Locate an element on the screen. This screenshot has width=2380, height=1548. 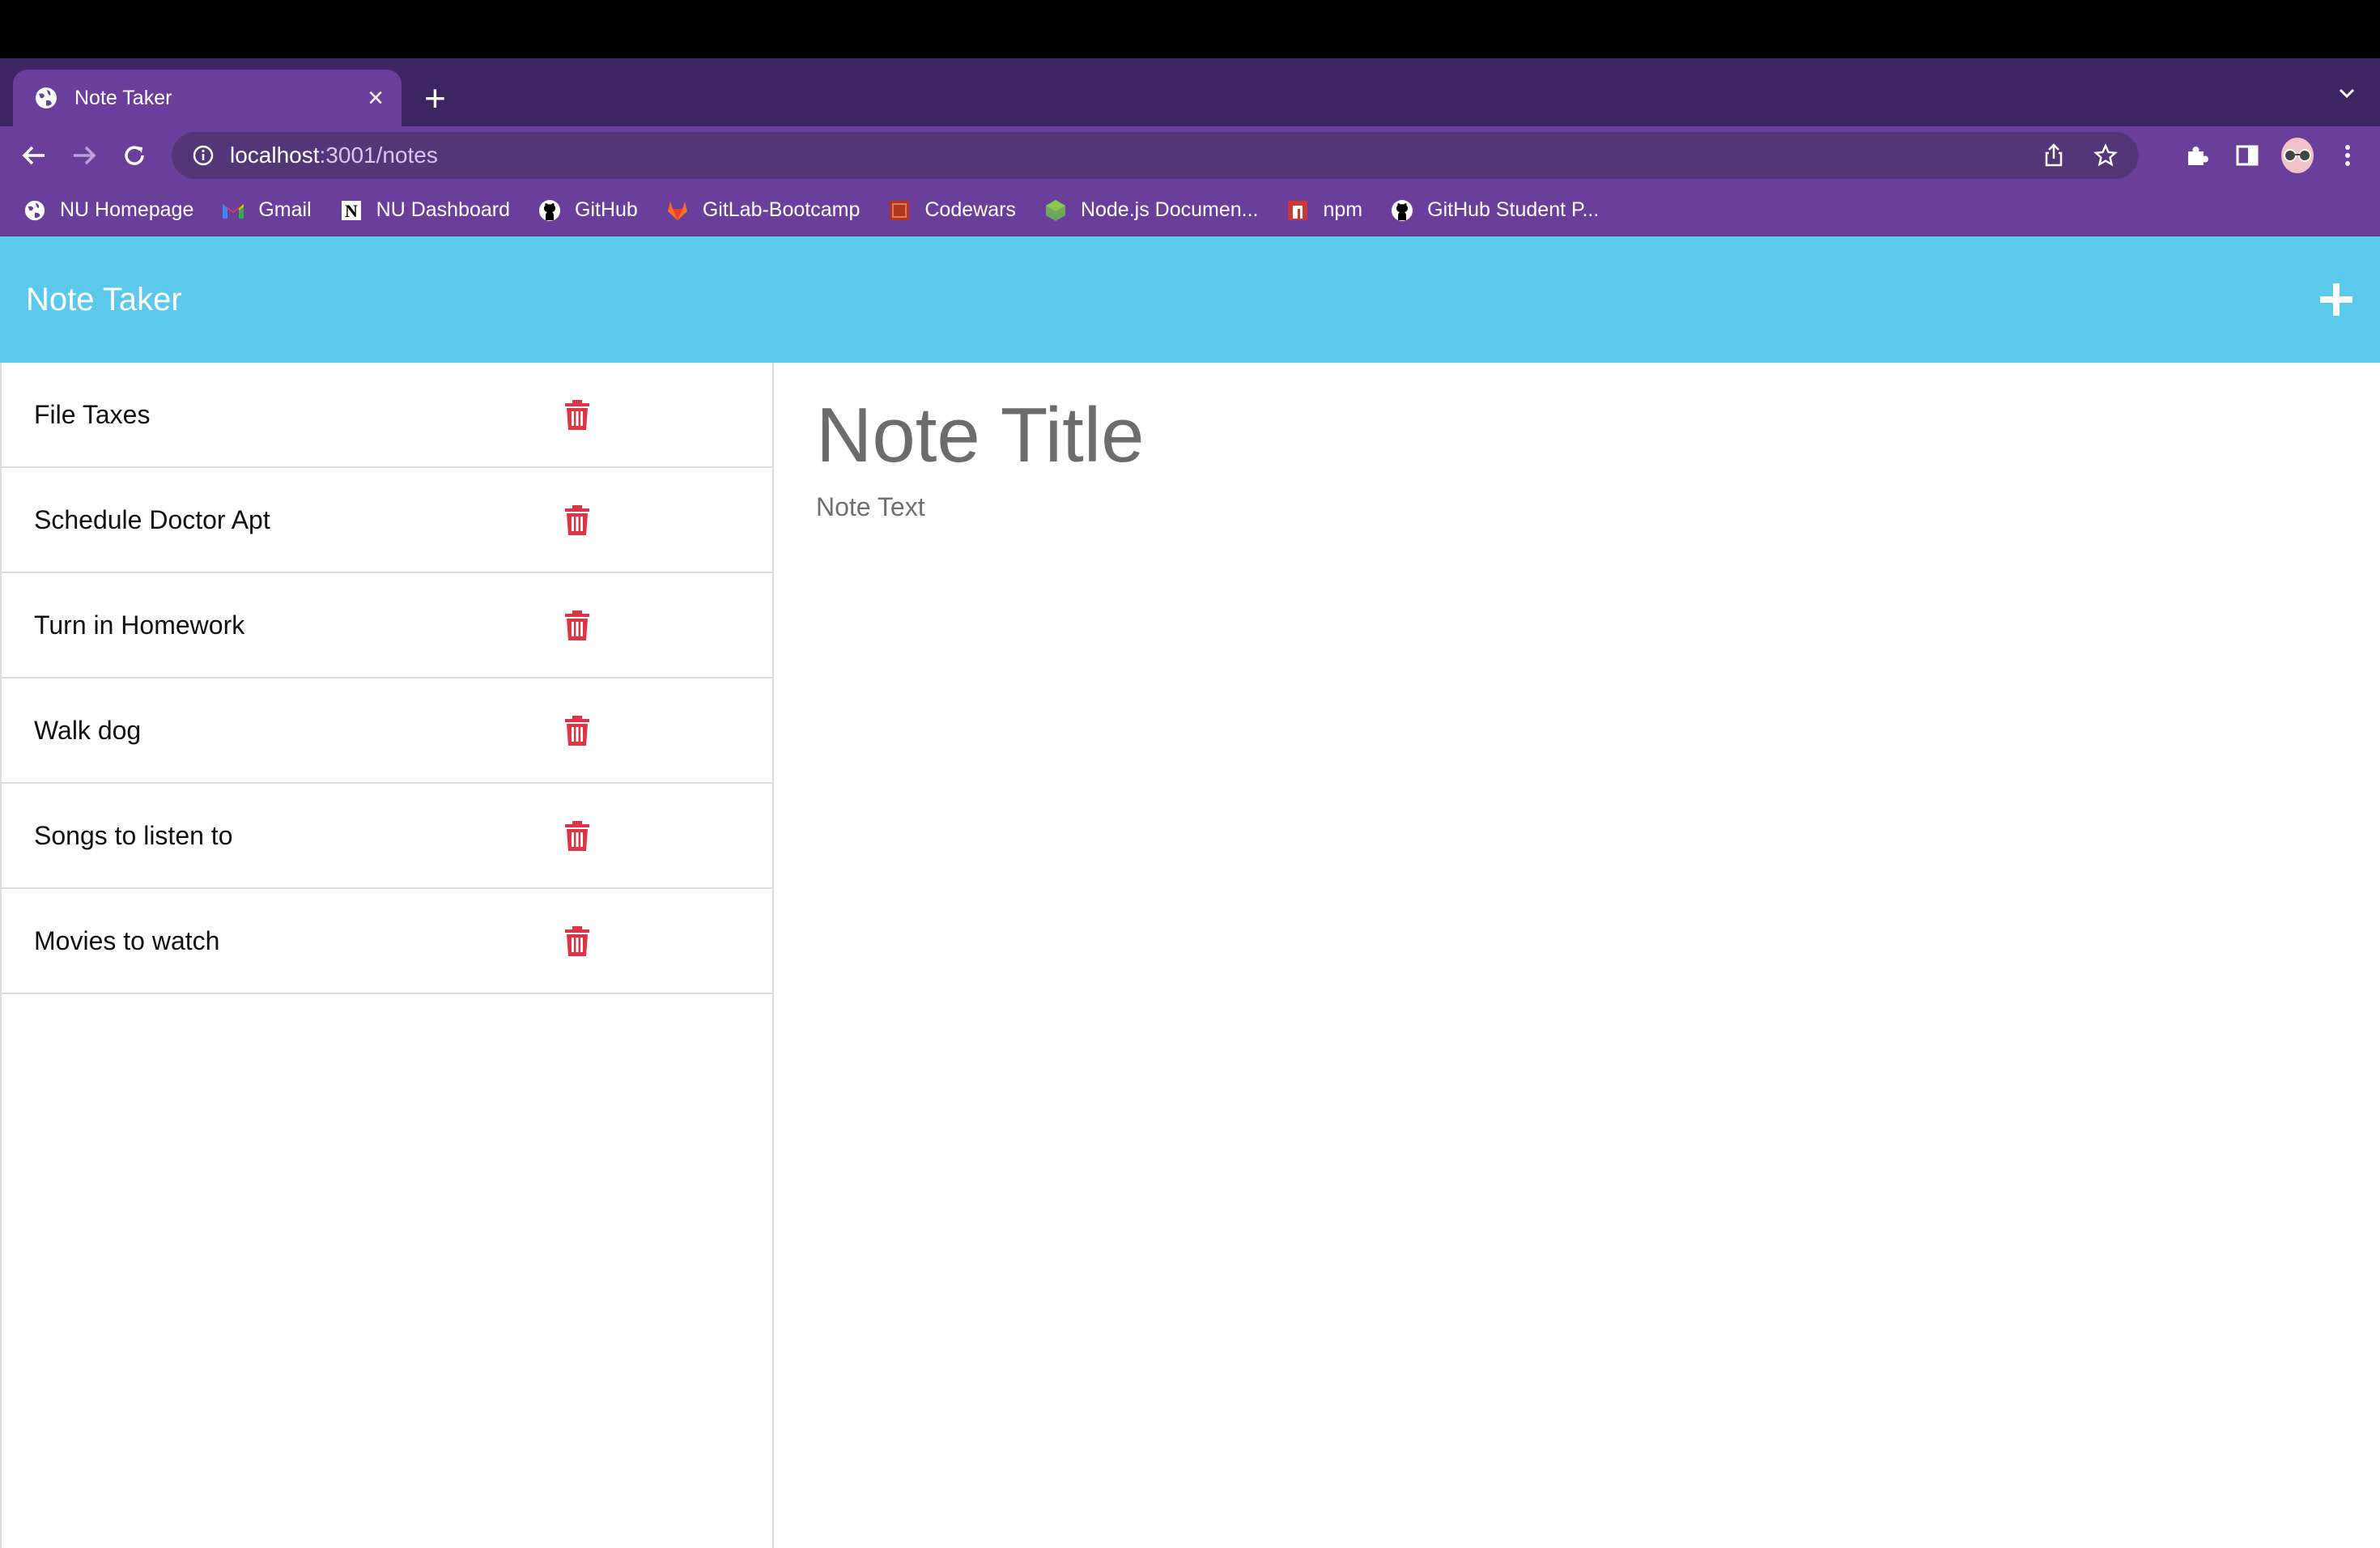
bookmark-github: GitHub is located at coordinates (588, 210).